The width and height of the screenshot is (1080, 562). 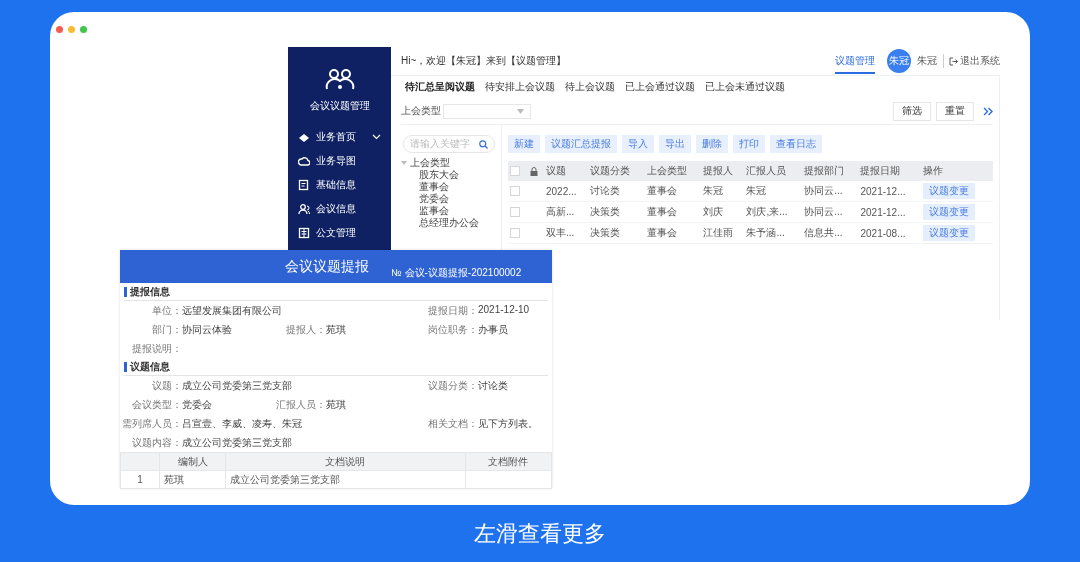 What do you see at coordinates (304, 161) in the screenshot?
I see `cloud-icon` at bounding box center [304, 161].